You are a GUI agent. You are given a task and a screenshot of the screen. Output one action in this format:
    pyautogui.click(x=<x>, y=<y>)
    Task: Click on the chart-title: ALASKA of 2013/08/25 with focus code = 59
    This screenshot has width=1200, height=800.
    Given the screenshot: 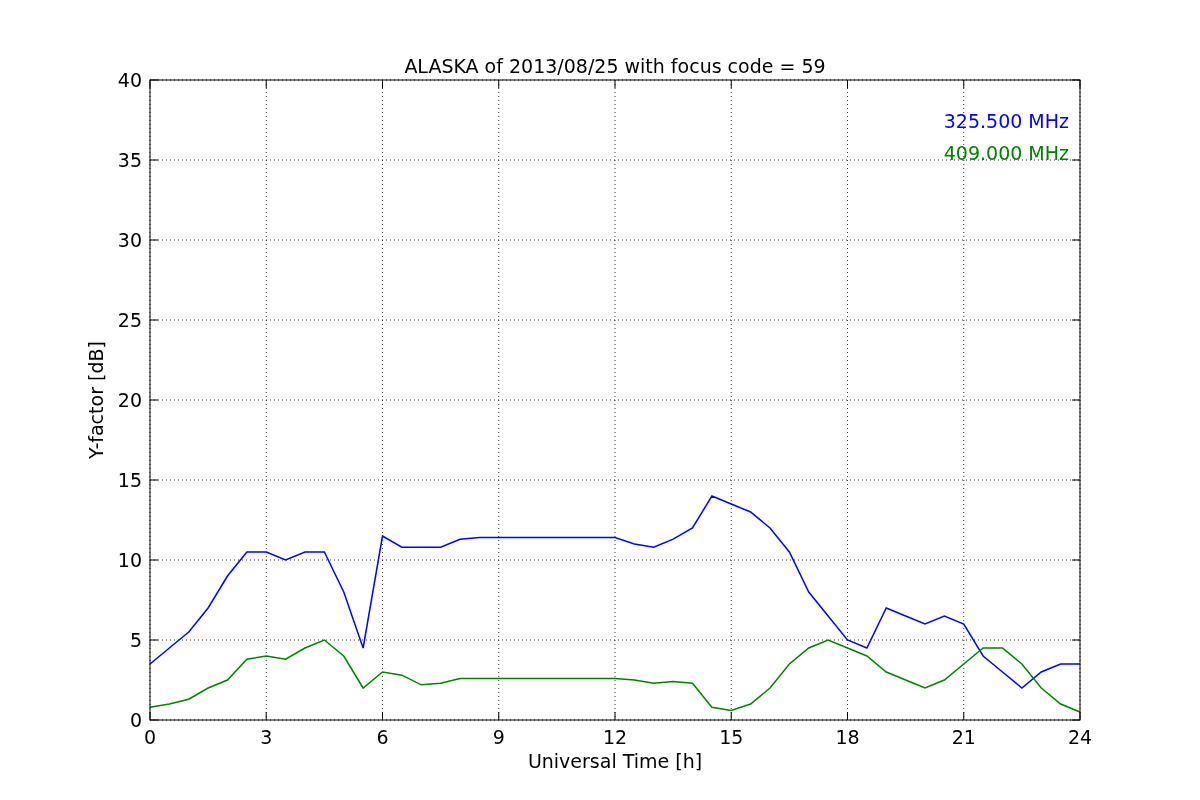 What is the action you would take?
    pyautogui.click(x=615, y=66)
    